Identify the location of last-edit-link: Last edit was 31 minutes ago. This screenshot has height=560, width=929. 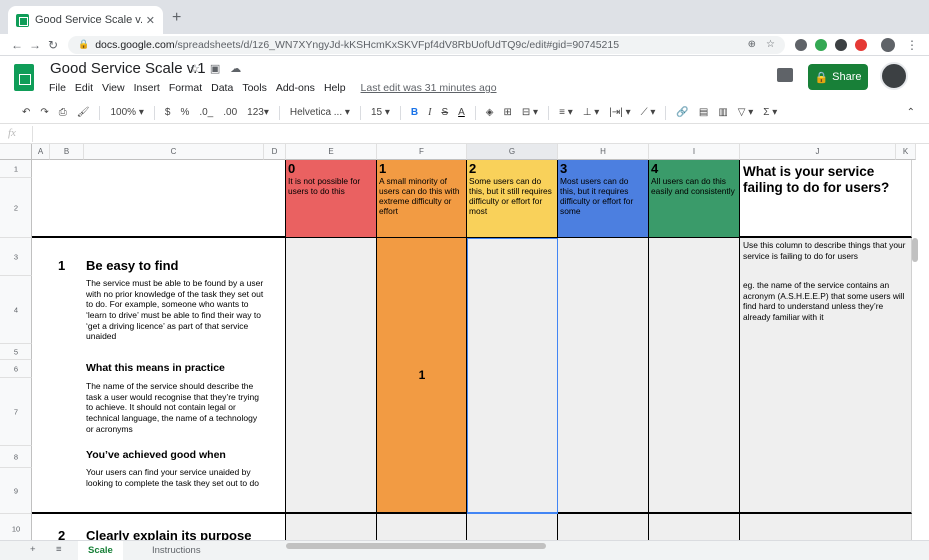
(429, 88).